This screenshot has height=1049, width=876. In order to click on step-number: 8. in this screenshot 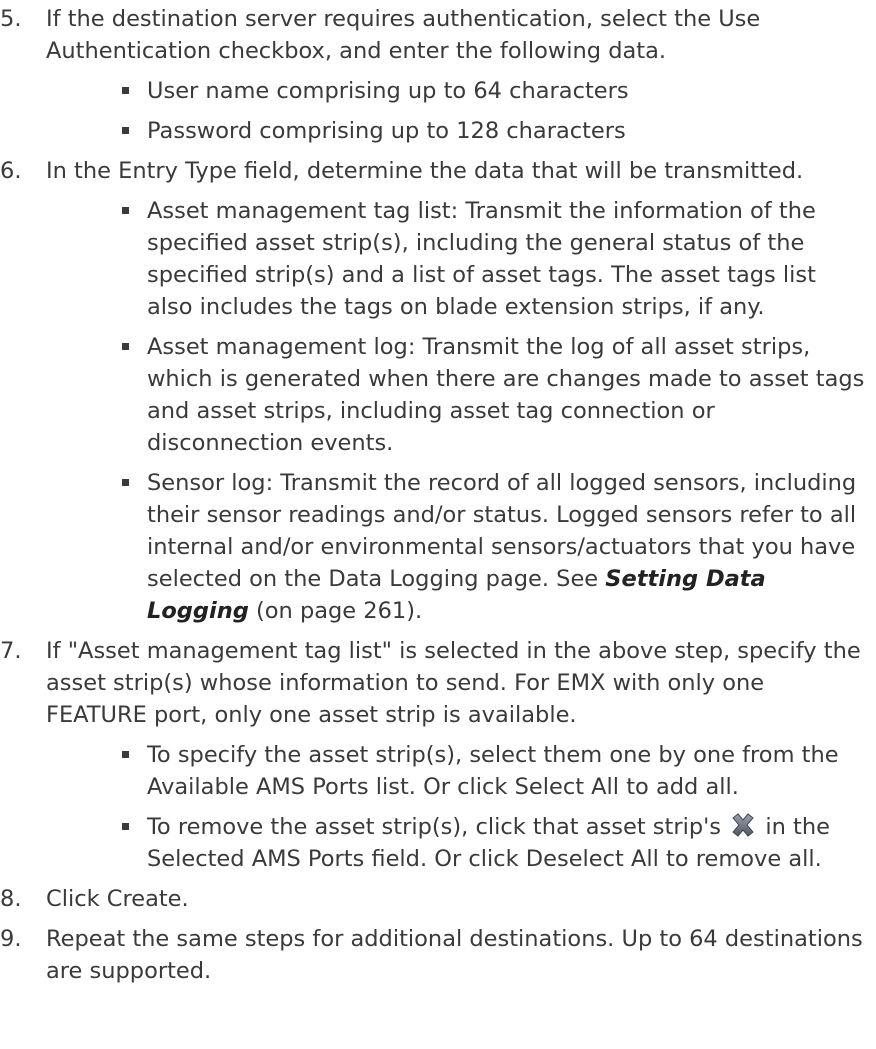, I will do `click(11, 899)`.